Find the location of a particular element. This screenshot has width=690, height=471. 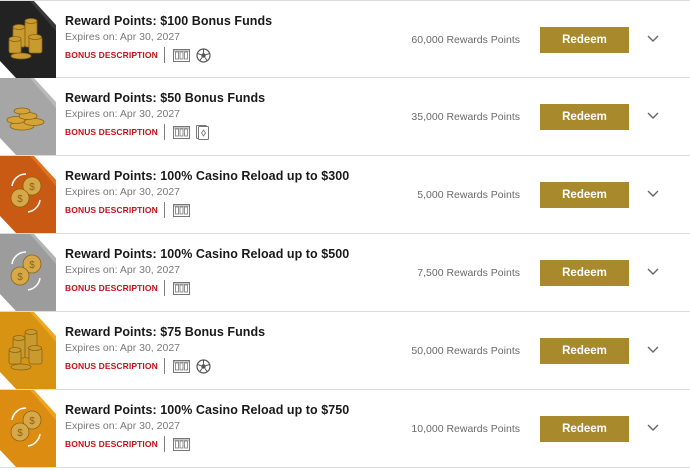

reward-title: Reward Points: $100 Bonus Funds is located at coordinates (169, 21).